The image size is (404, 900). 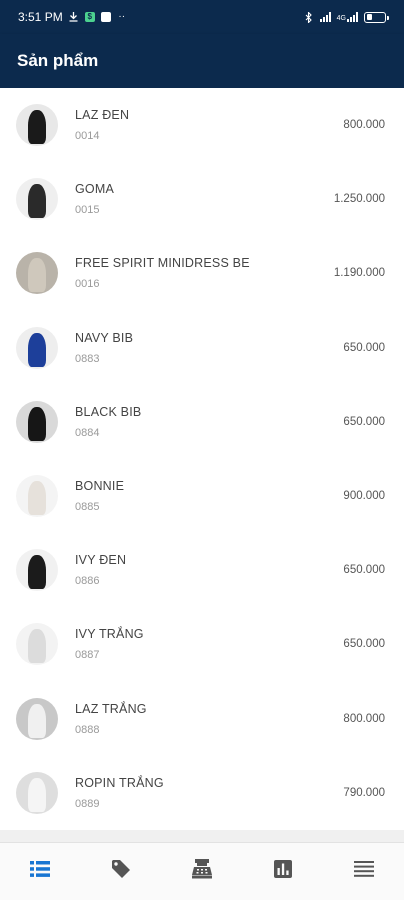 I want to click on app-bar: Sản phẩm, so click(x=202, y=61).